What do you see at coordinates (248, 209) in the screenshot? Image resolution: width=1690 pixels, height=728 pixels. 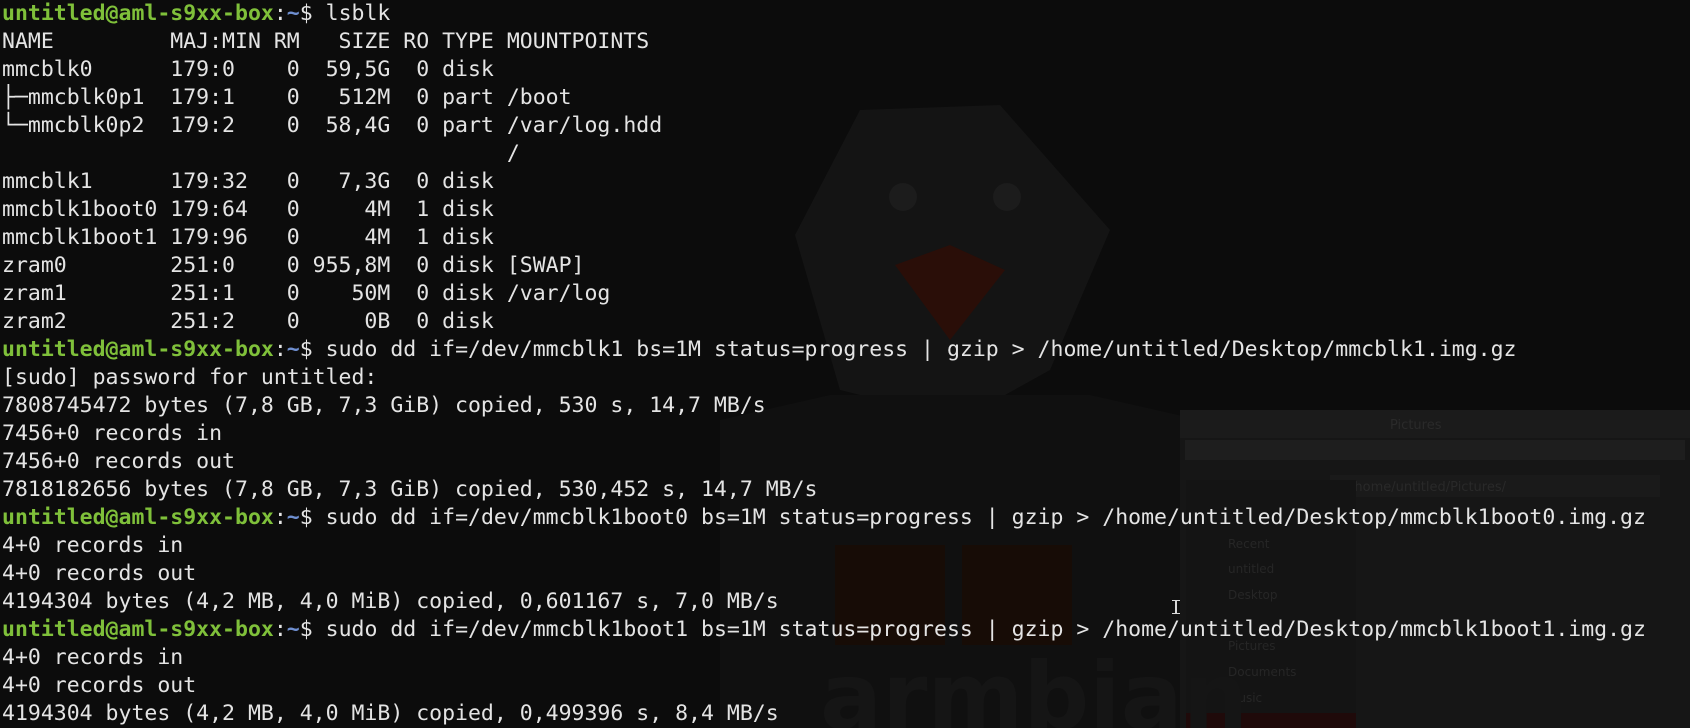 I see `output-line: mmcblk1boot0 179:64 0 4M 1 disk` at bounding box center [248, 209].